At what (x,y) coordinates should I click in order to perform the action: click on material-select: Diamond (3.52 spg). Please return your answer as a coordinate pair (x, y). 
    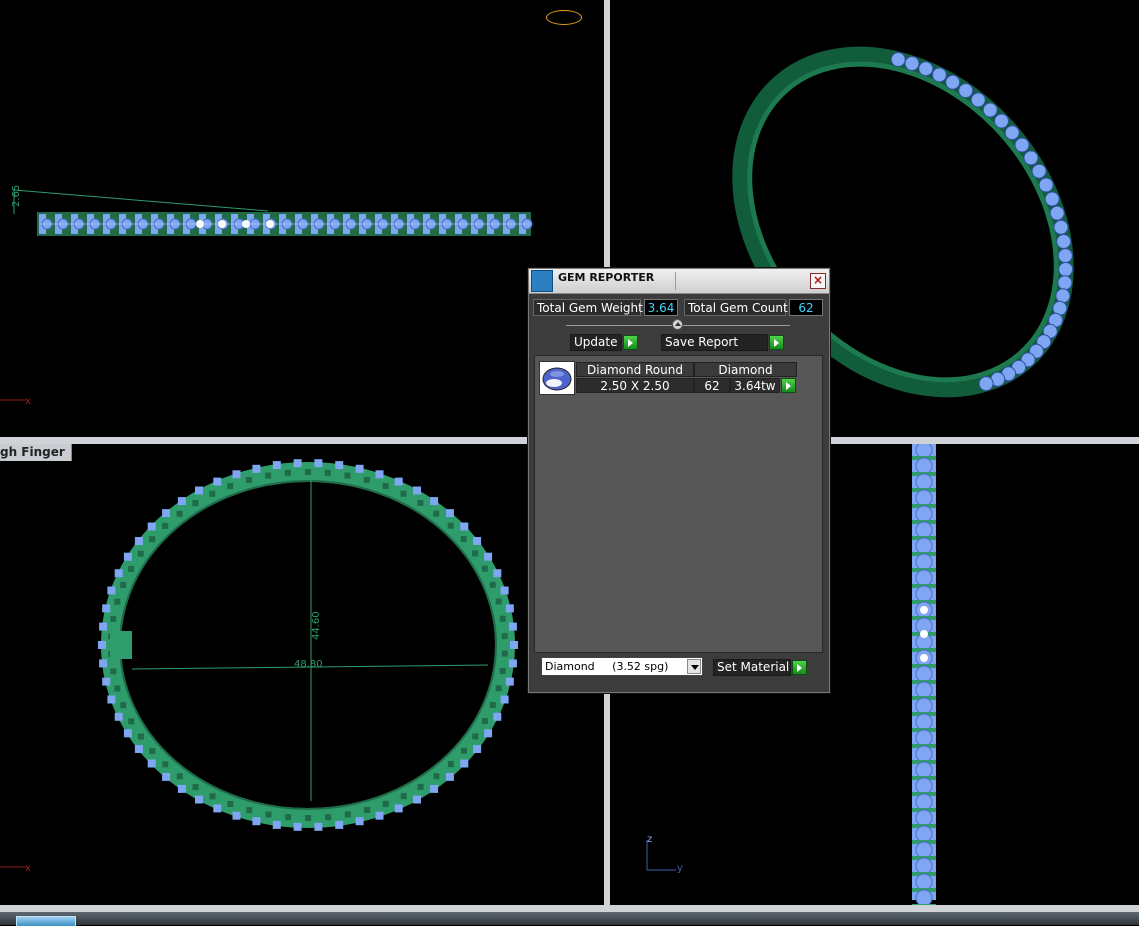
    Looking at the image, I should click on (622, 666).